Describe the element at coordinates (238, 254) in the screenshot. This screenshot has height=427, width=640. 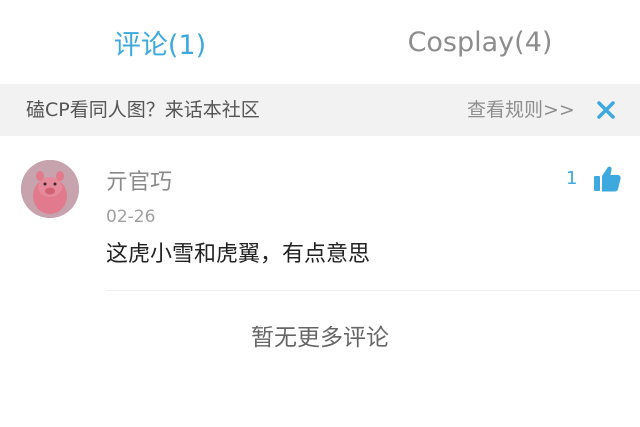
I see `comment-text: 这虎小雪和虎翼，有点意思` at that location.